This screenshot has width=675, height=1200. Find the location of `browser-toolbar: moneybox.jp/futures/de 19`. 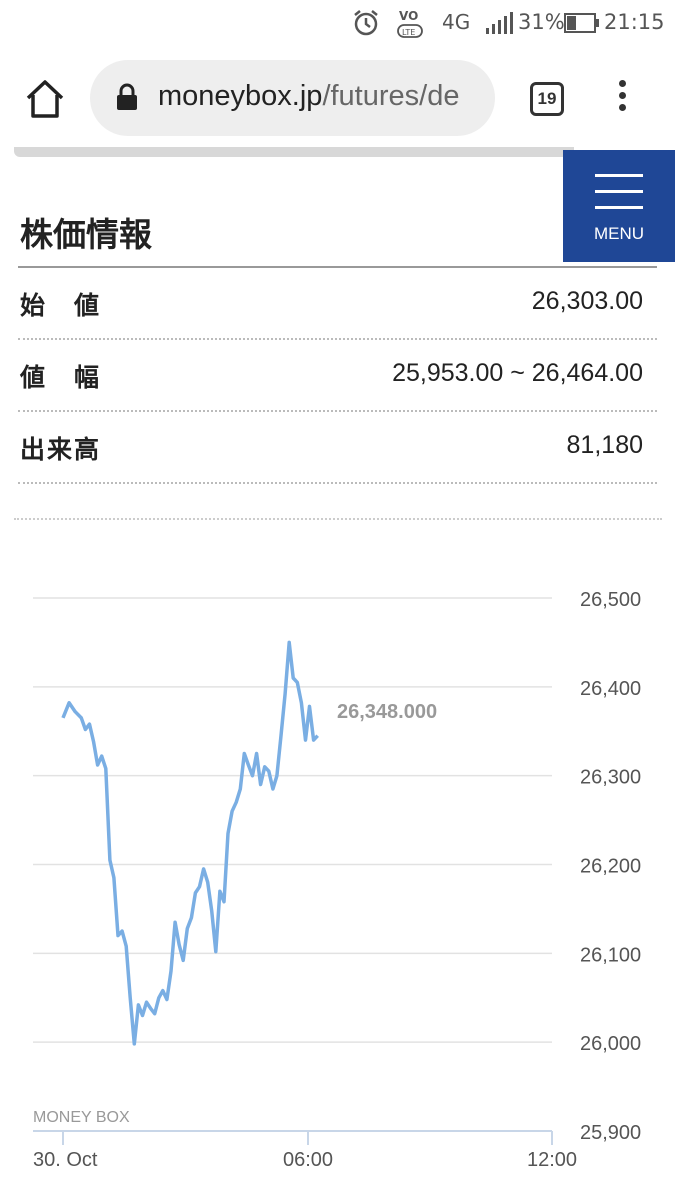

browser-toolbar: moneybox.jp/futures/de 19 is located at coordinates (337, 98).